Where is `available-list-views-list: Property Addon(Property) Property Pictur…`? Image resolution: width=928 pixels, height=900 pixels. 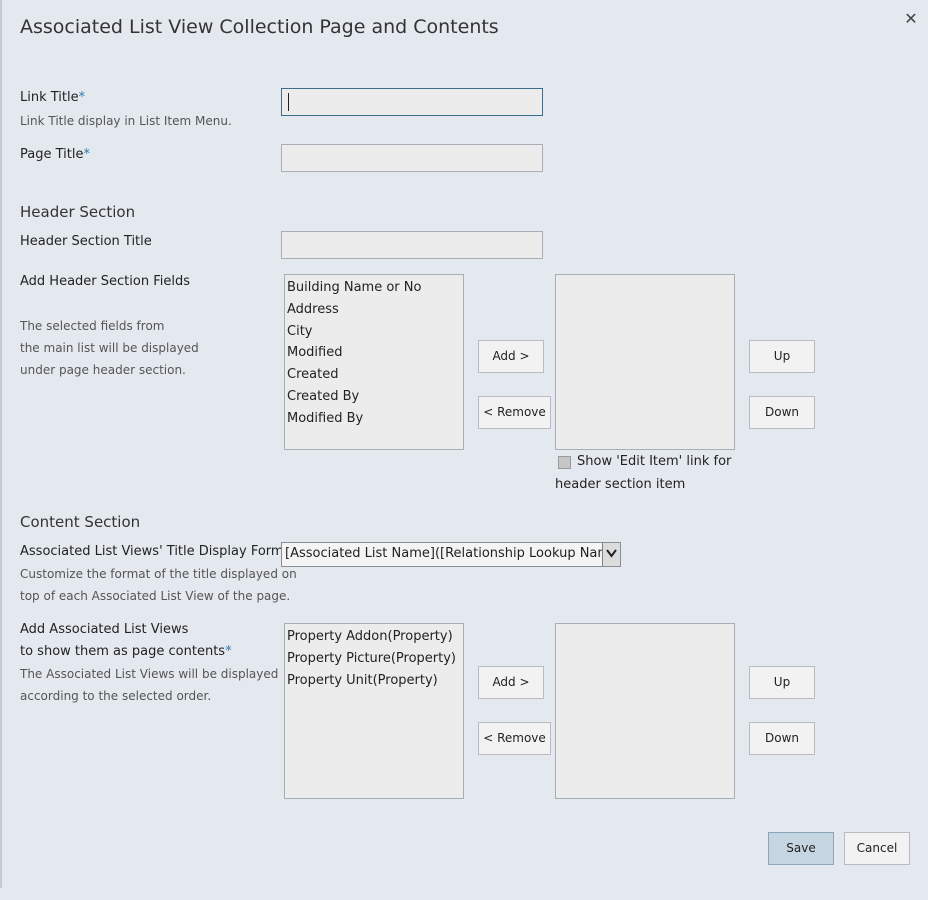 available-list-views-list: Property Addon(Property) Property Pictur… is located at coordinates (374, 711).